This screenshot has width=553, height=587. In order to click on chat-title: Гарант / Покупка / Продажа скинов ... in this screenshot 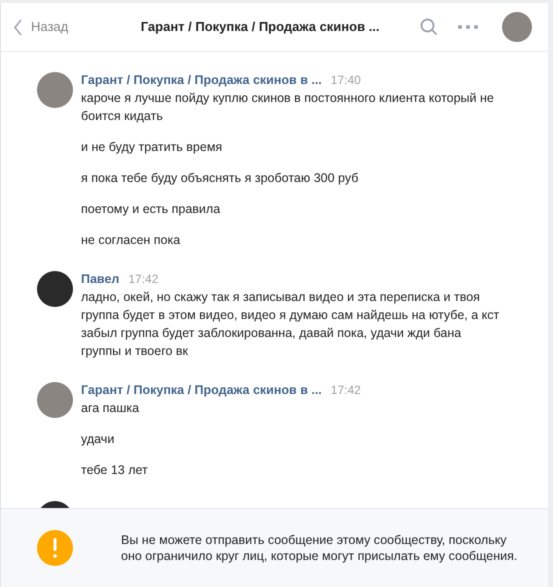, I will do `click(260, 27)`.